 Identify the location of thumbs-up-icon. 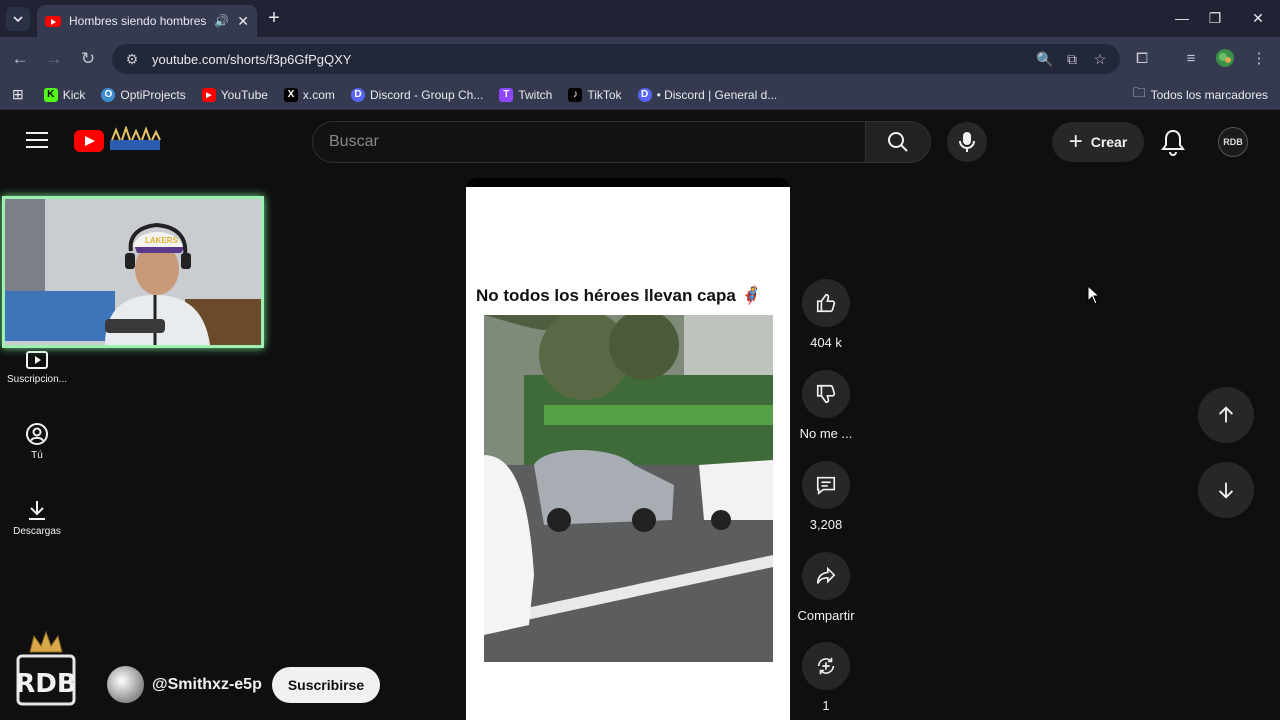
(826, 303).